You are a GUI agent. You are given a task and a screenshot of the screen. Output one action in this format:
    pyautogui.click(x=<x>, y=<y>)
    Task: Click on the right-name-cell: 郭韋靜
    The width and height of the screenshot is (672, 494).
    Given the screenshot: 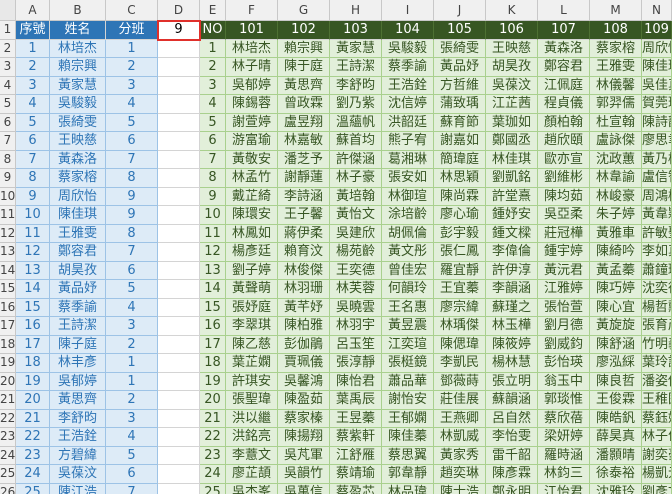 What is the action you would take?
    pyautogui.click(x=408, y=474)
    